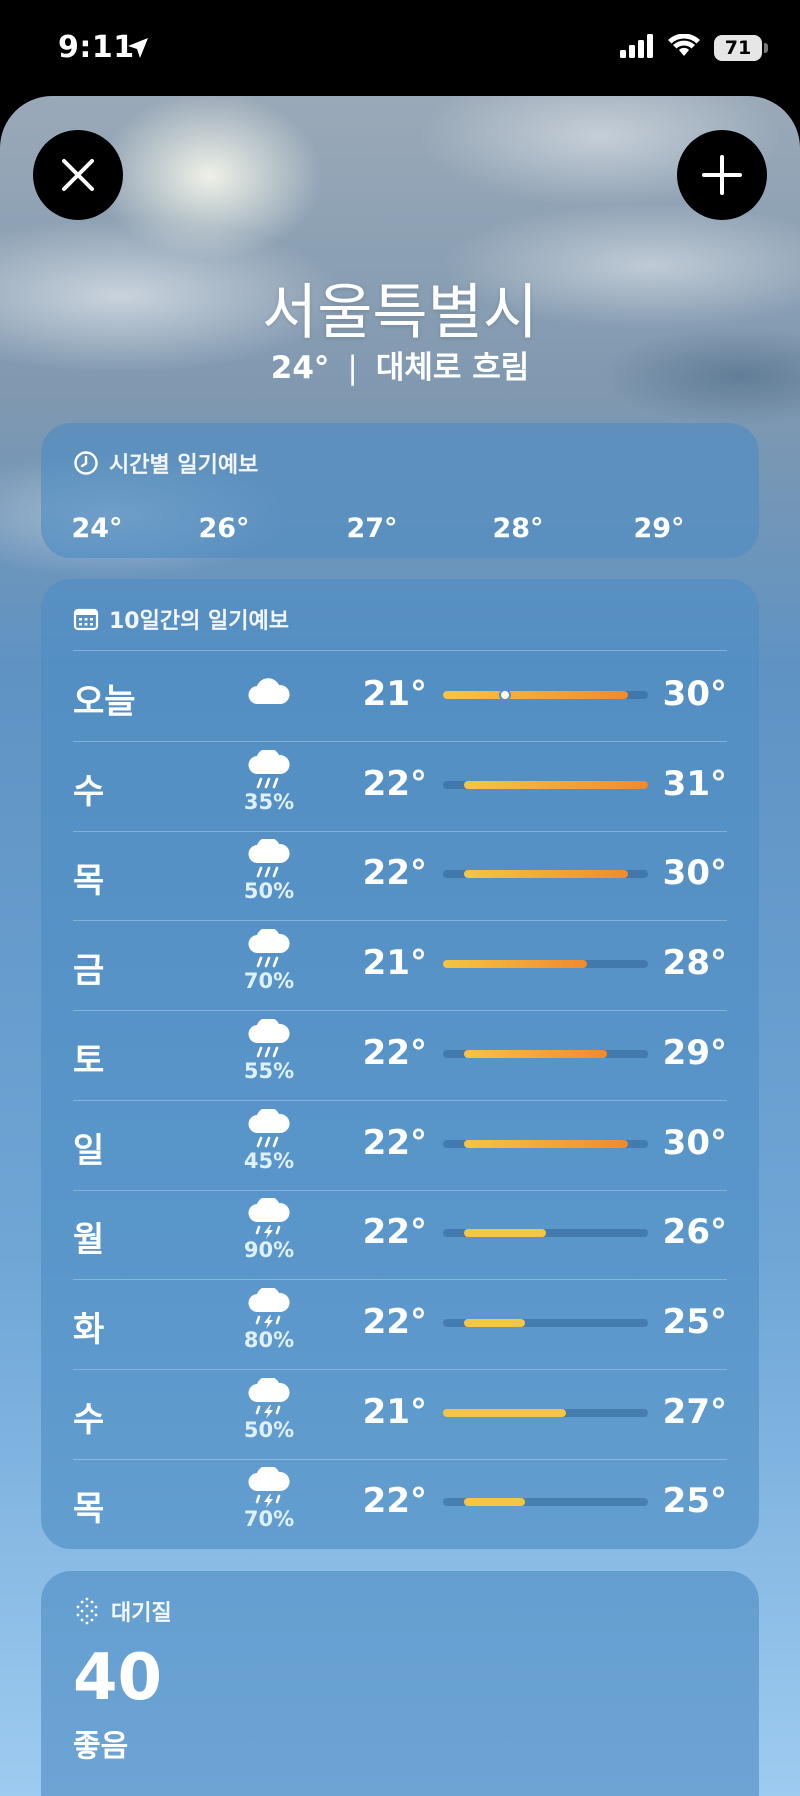 This screenshot has height=1796, width=800. I want to click on day-name: 금, so click(89, 971).